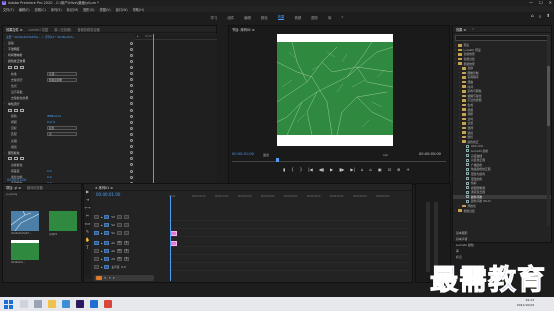 This screenshot has height=311, width=554. What do you see at coordinates (38, 29) in the screenshot?
I see `tab-lumetri-scopes: Lumetri 范围` at bounding box center [38, 29].